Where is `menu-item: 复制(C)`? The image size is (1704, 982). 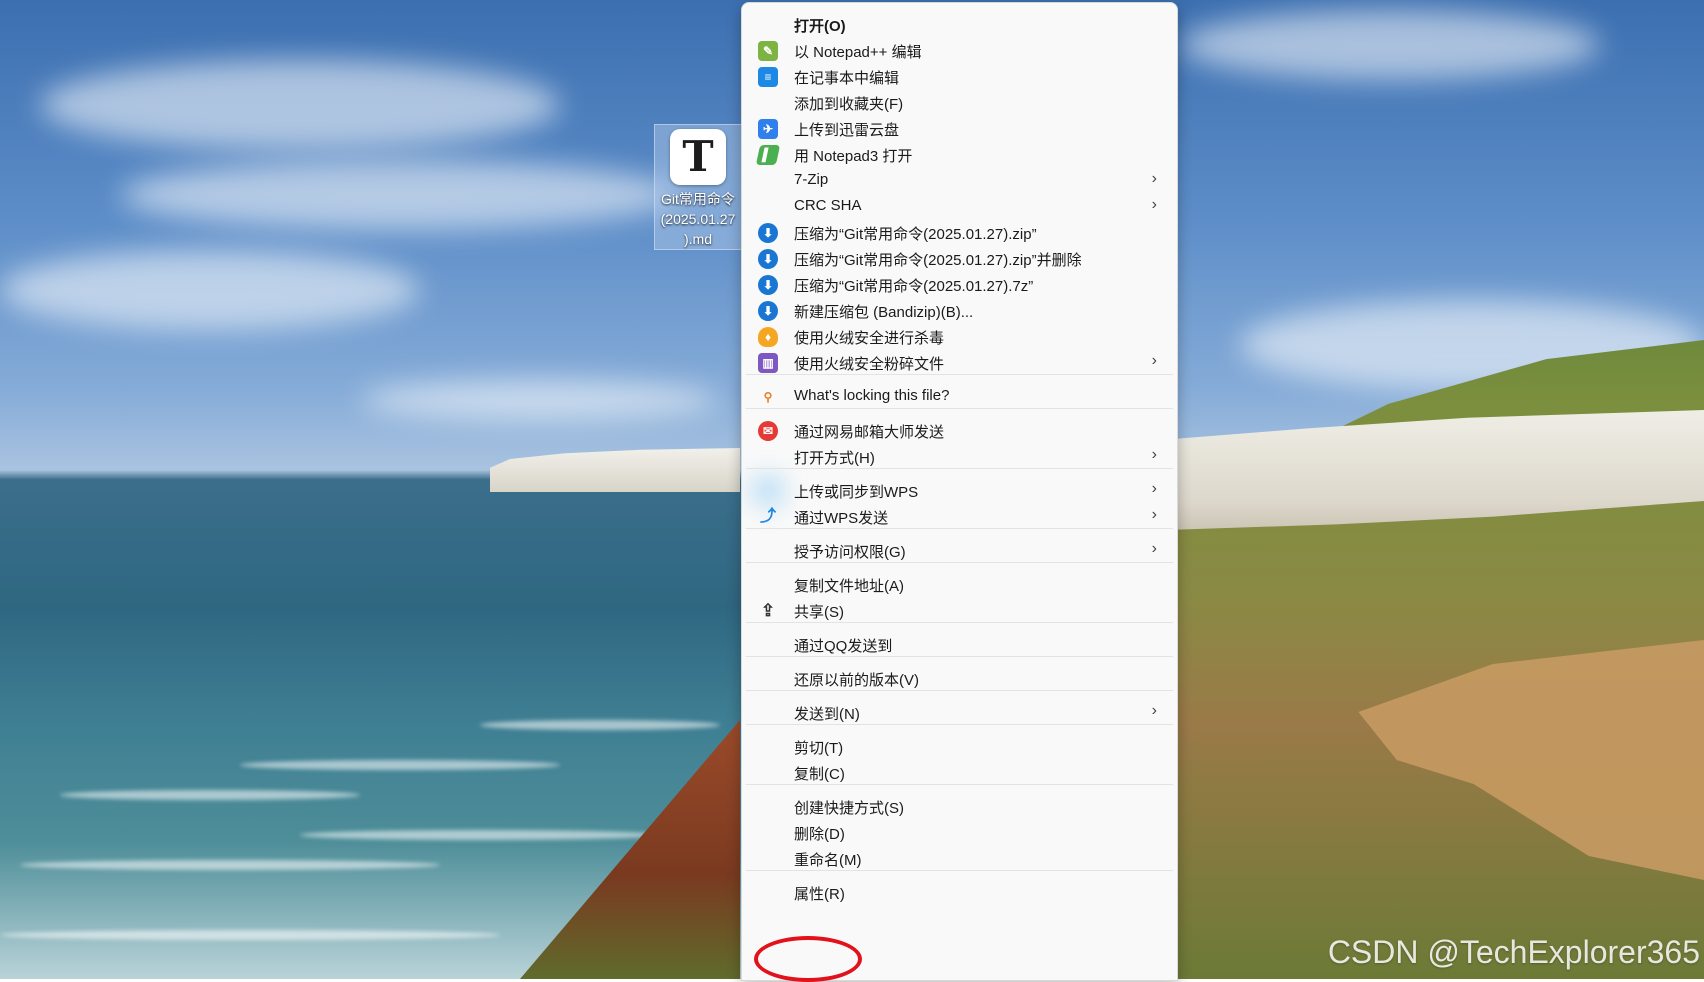 menu-item: 复制(C) is located at coordinates (959, 773).